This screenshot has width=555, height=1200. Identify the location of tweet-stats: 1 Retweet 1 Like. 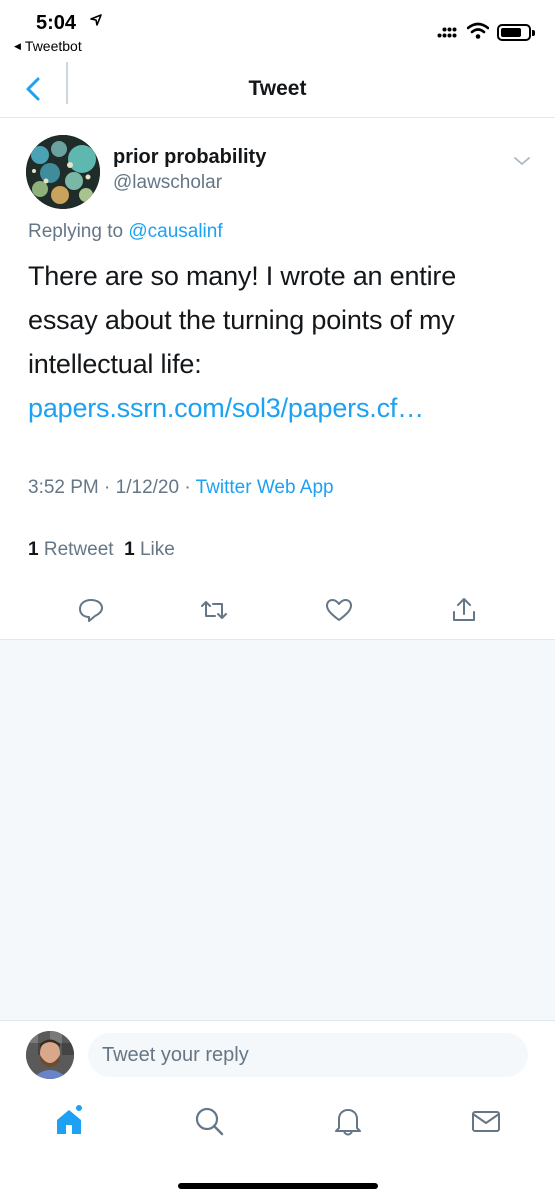
(101, 550).